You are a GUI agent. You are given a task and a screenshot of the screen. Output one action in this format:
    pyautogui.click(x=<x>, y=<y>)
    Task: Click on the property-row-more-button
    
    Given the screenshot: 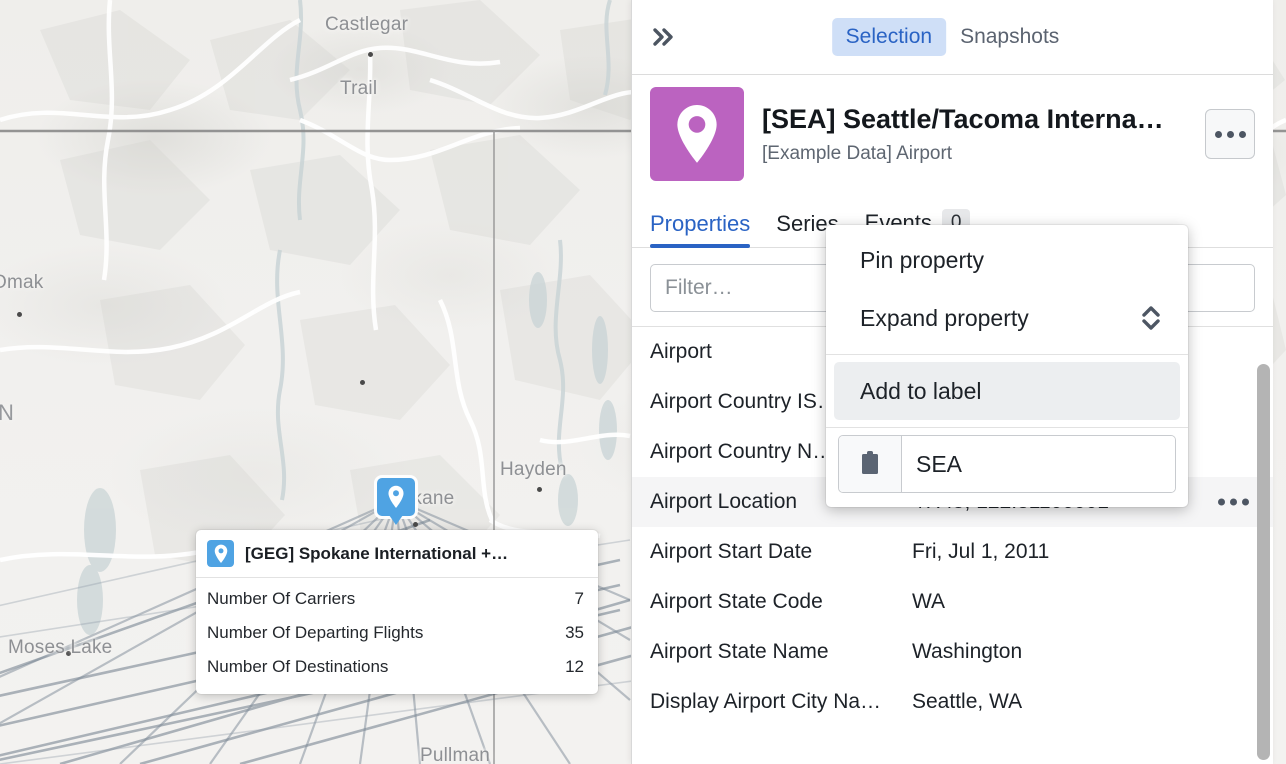 What is the action you would take?
    pyautogui.click(x=1233, y=502)
    